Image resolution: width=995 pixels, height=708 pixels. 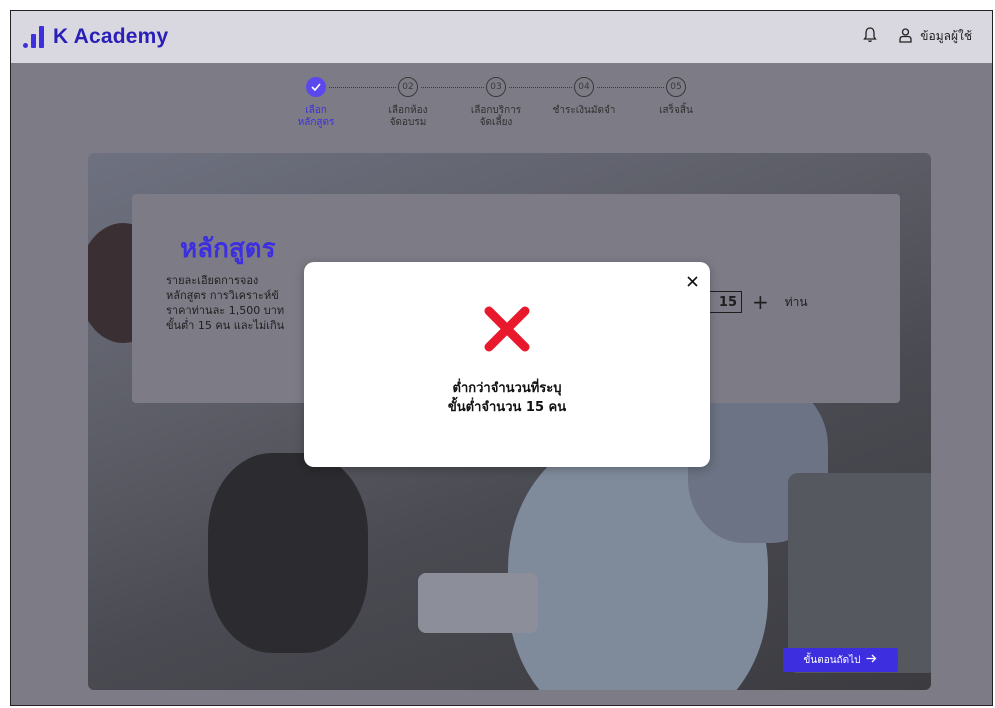 I want to click on check-icon, so click(x=316, y=87).